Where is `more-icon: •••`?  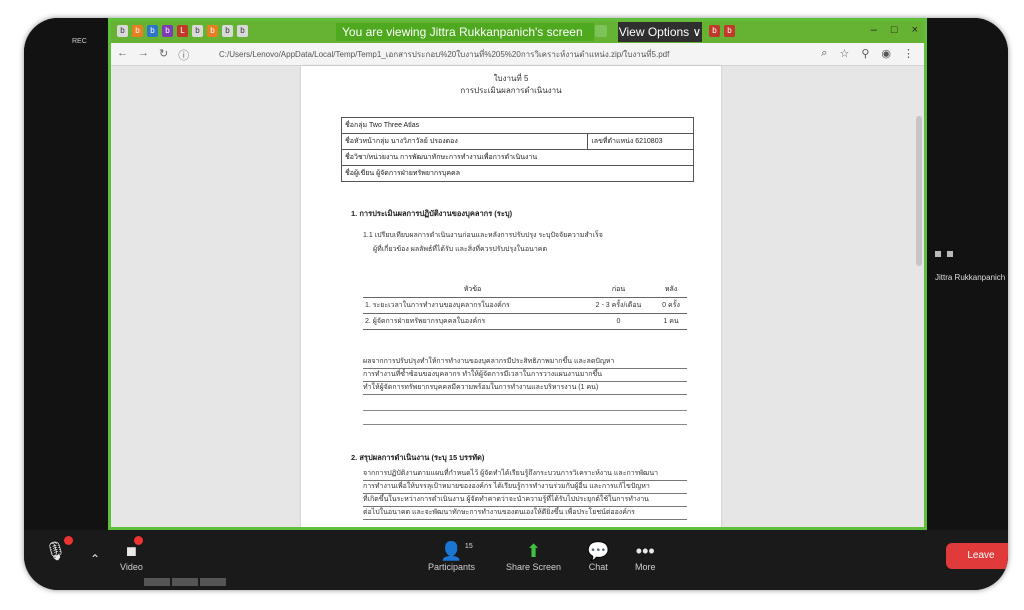
more-icon: ••• is located at coordinates (645, 551).